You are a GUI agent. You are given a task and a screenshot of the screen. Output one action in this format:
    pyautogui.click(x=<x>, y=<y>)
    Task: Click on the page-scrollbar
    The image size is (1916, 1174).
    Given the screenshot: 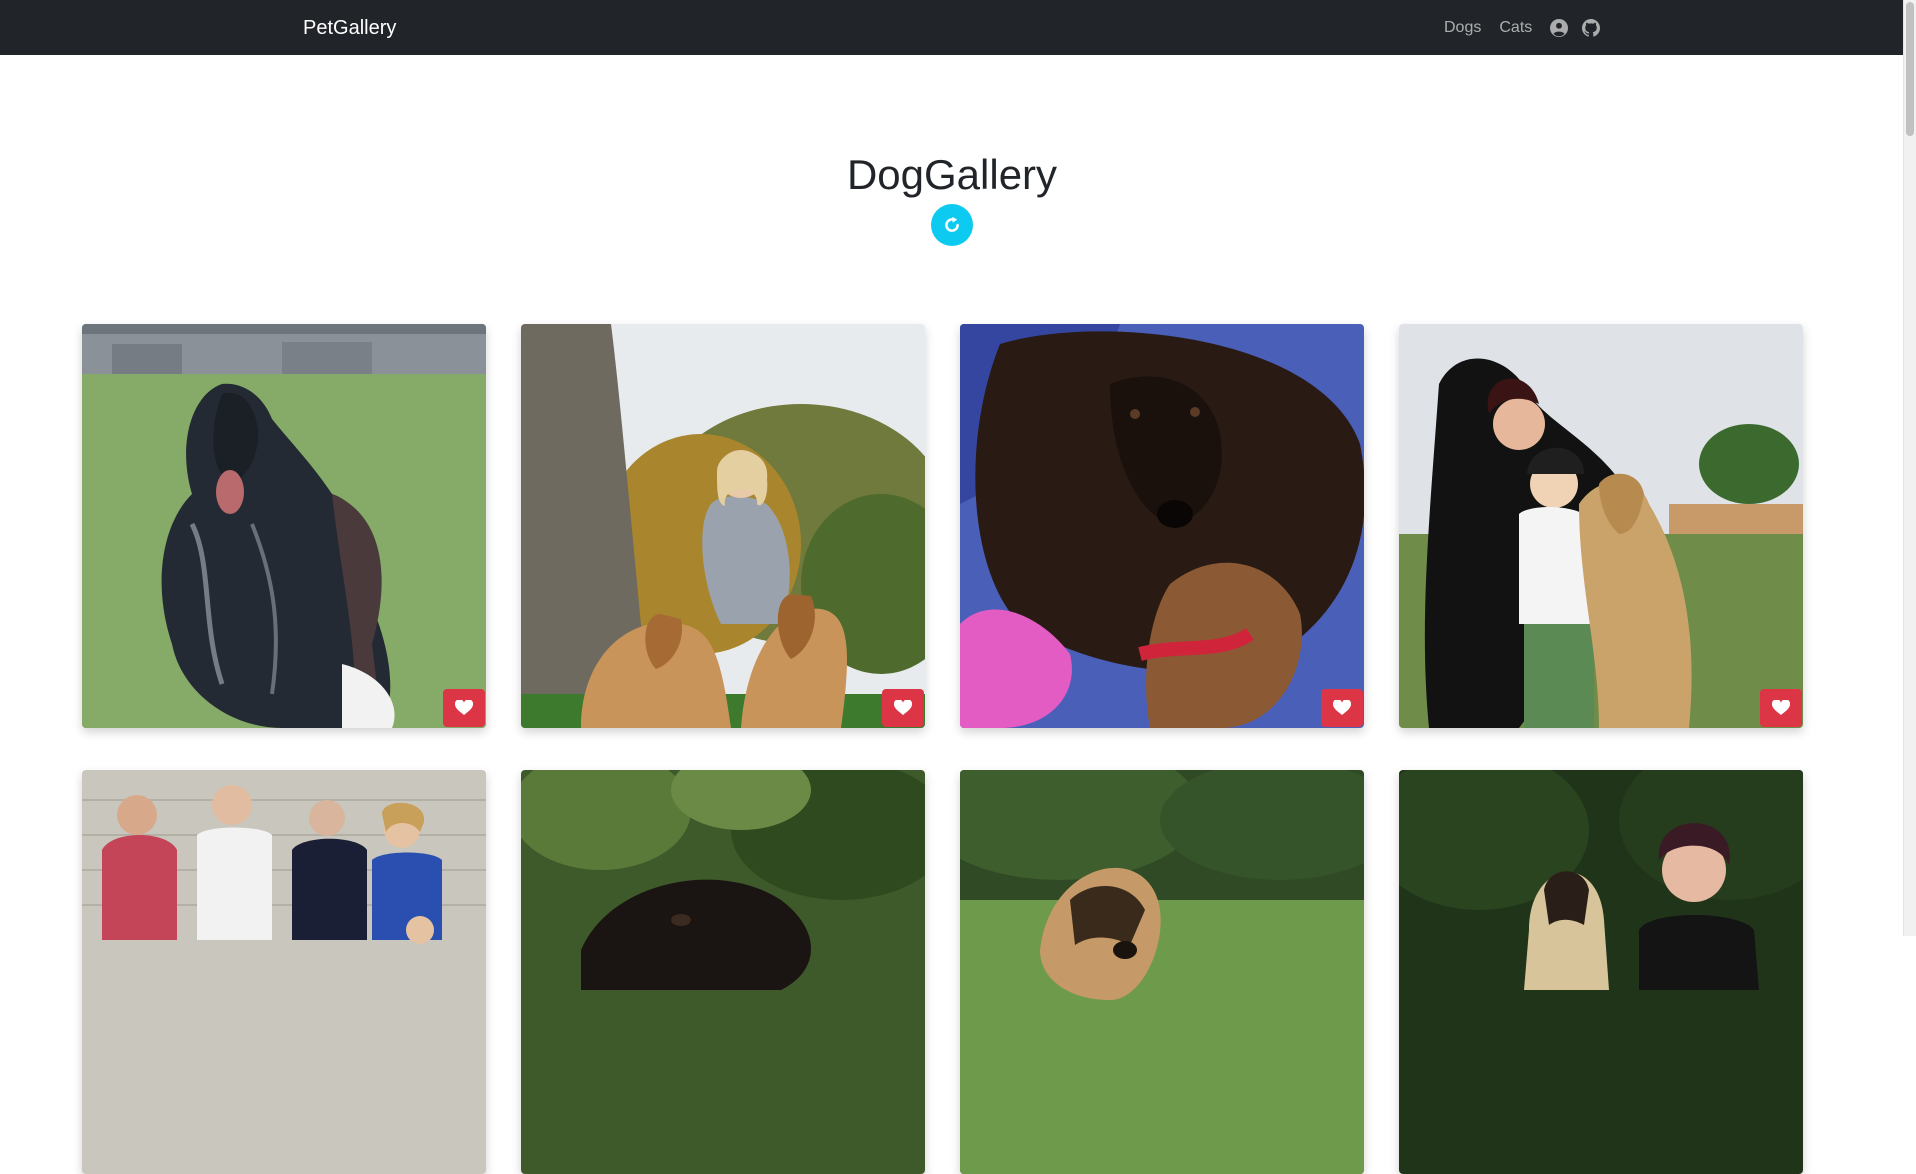 What is the action you would take?
    pyautogui.click(x=1909, y=468)
    